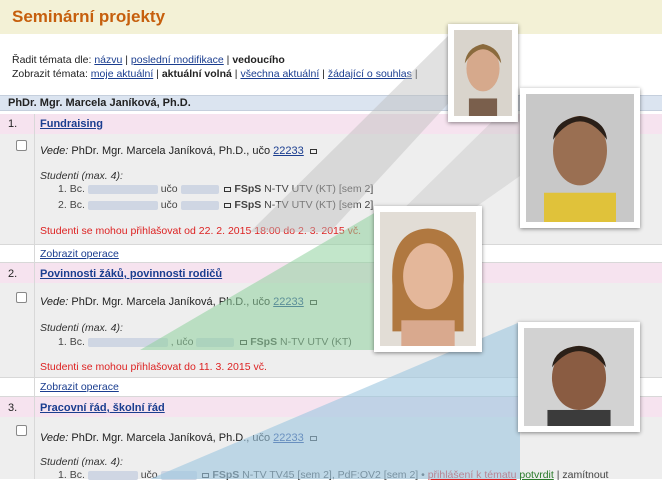 The image size is (662, 481). I want to click on student-uco-label: , učo, so click(182, 342).